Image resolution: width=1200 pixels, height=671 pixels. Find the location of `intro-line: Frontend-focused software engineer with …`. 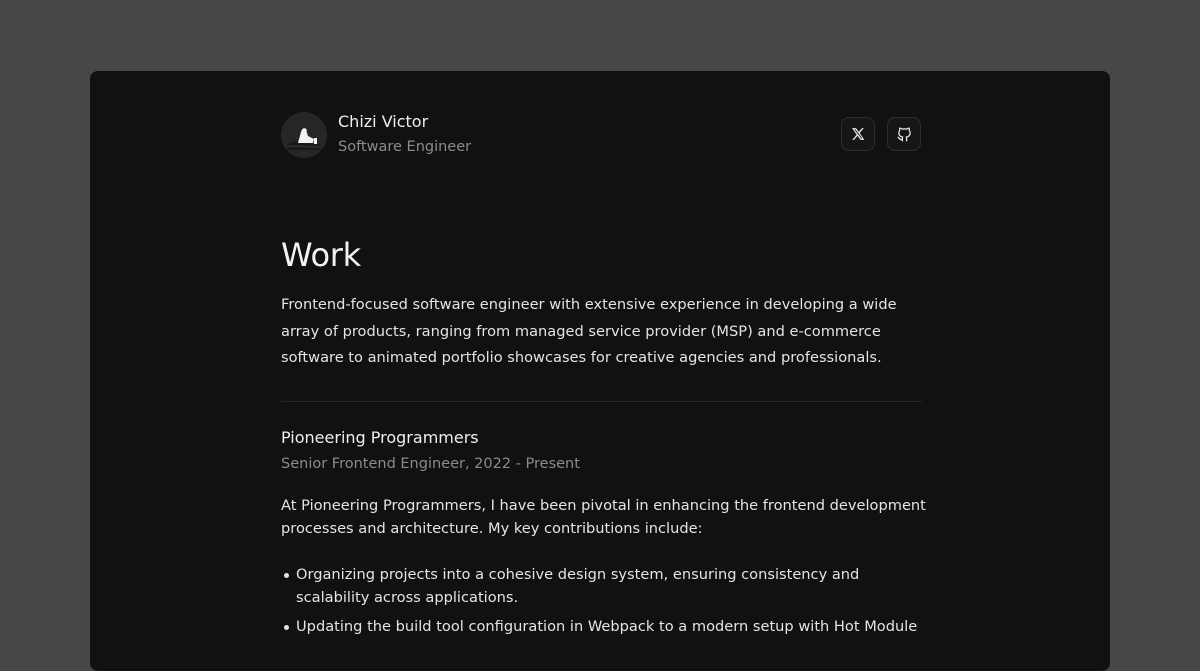

intro-line: Frontend-focused software engineer with … is located at coordinates (589, 304).